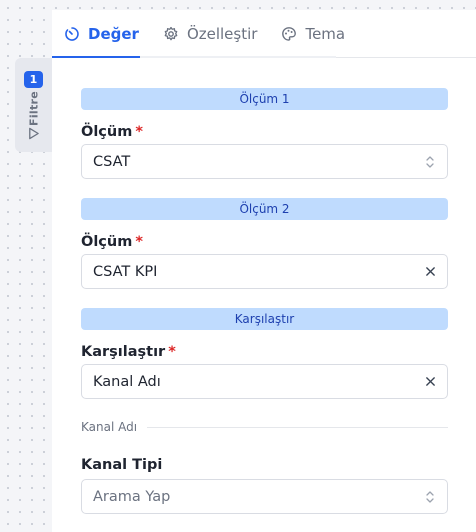  I want to click on metric-2-label: Ölçüm *, so click(264, 242).